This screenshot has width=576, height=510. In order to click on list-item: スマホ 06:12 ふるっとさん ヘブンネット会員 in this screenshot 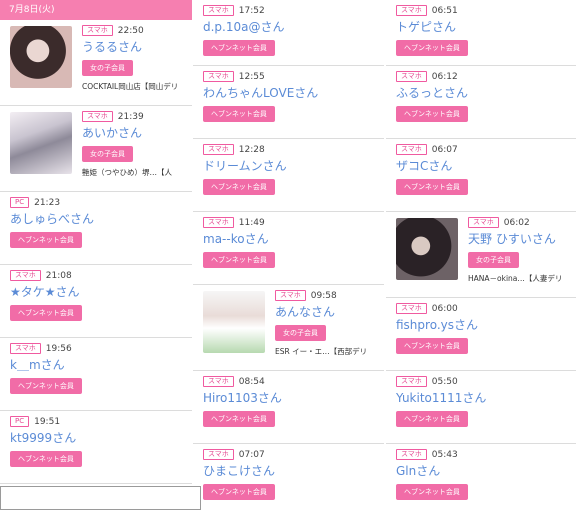, I will do `click(481, 102)`.